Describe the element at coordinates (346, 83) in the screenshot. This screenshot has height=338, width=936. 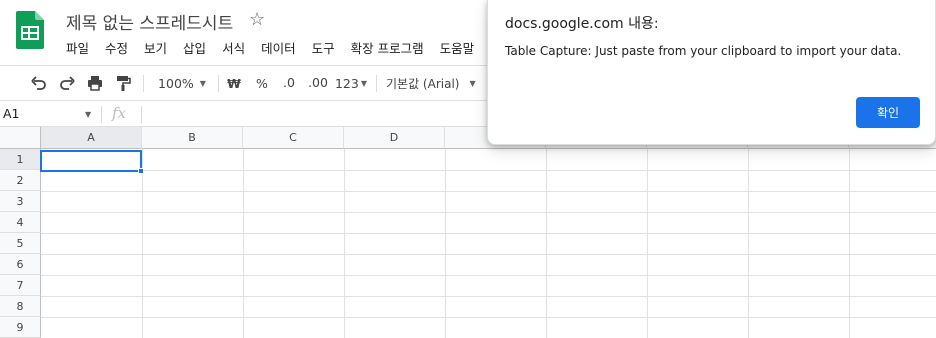
I see `more-formats-label: 123` at that location.